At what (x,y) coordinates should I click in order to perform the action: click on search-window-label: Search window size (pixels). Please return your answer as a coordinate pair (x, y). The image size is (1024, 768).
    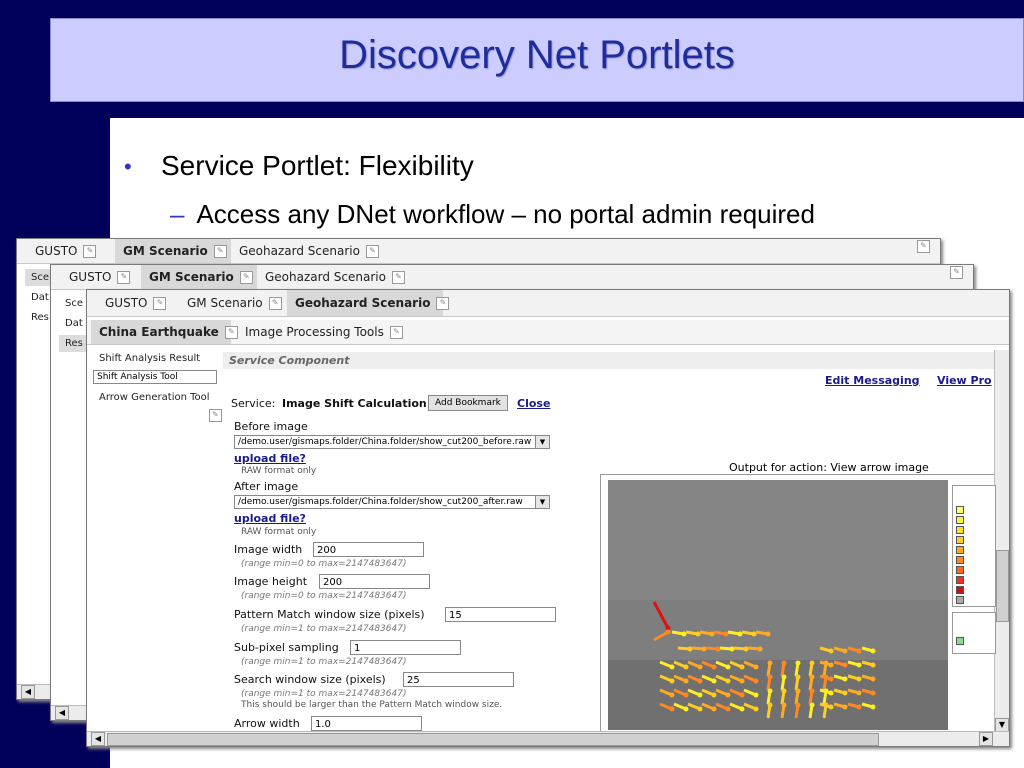
    Looking at the image, I should click on (310, 679).